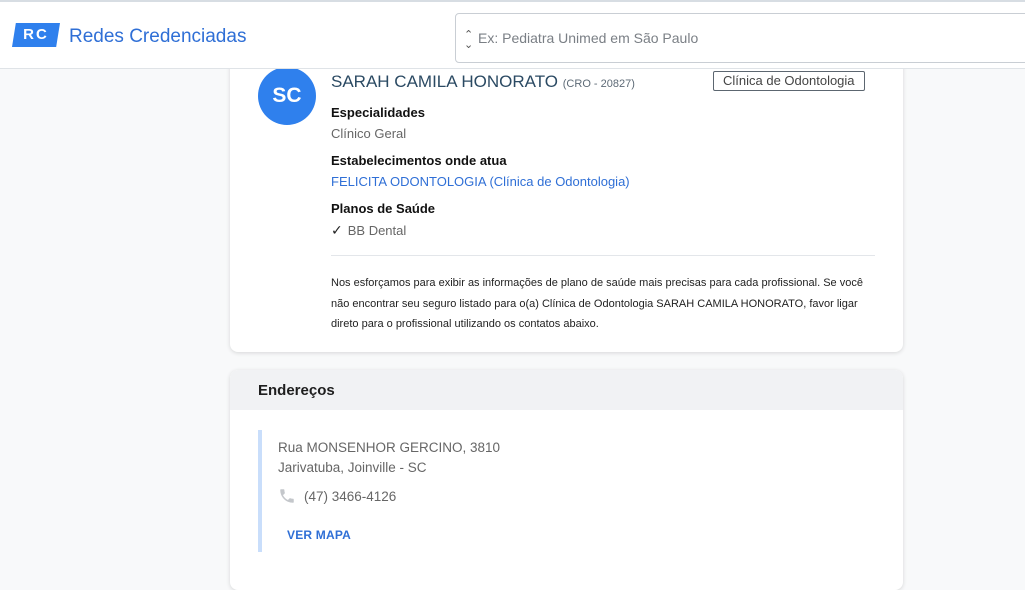 This screenshot has height=590, width=1025. Describe the element at coordinates (598, 84) in the screenshot. I see `registration-number: (CRO - 20827)` at that location.